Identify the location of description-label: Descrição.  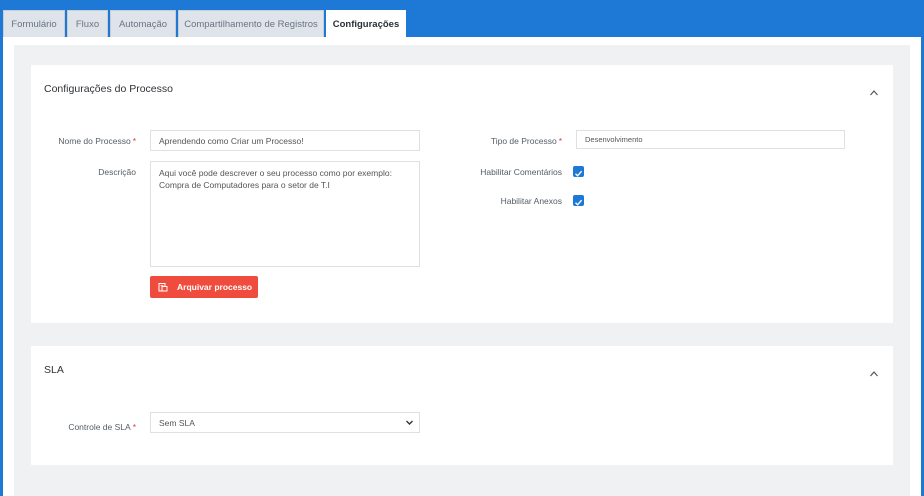
(117, 172).